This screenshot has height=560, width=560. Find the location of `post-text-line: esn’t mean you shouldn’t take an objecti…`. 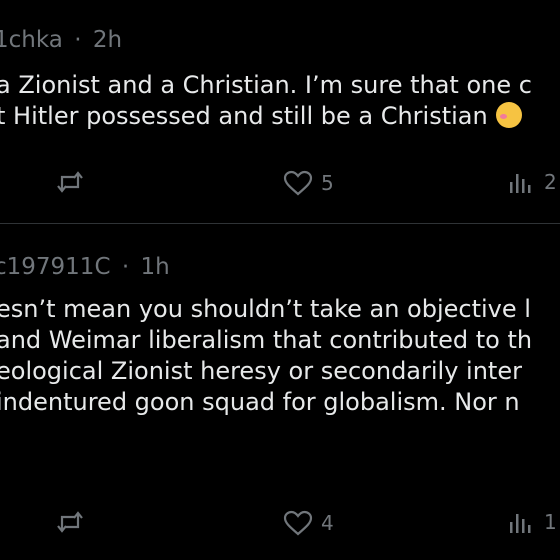

post-text-line: esn’t mean you shouldn’t take an objecti… is located at coordinates (265, 309).